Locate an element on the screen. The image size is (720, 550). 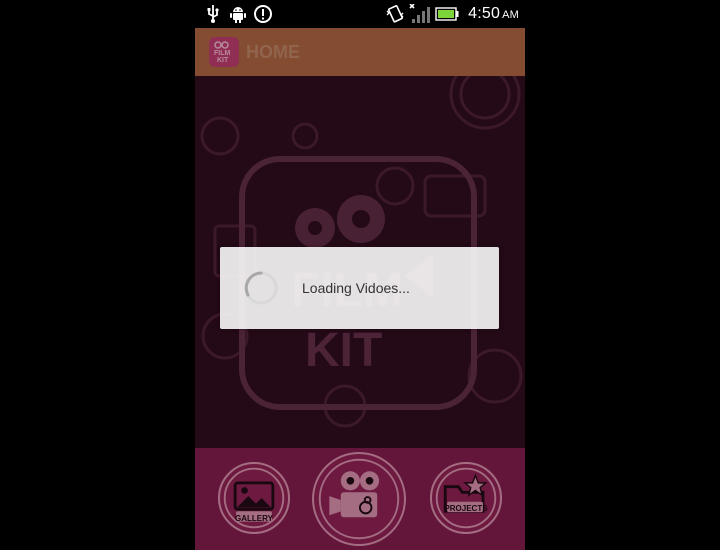
android-debug-icon is located at coordinates (238, 14).